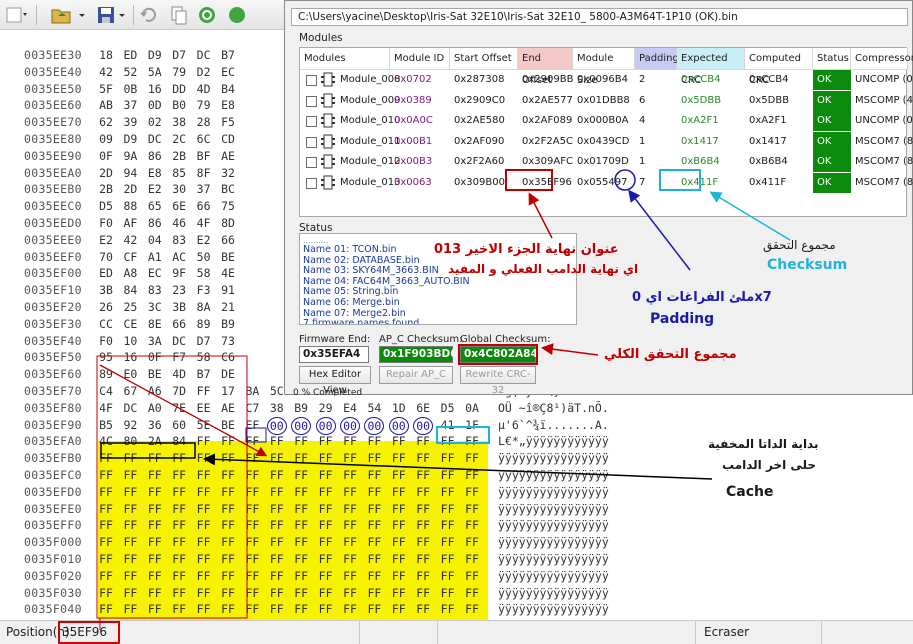 The width and height of the screenshot is (913, 644). What do you see at coordinates (399, 408) in the screenshot?
I see `hex-byte: 1D` at bounding box center [399, 408].